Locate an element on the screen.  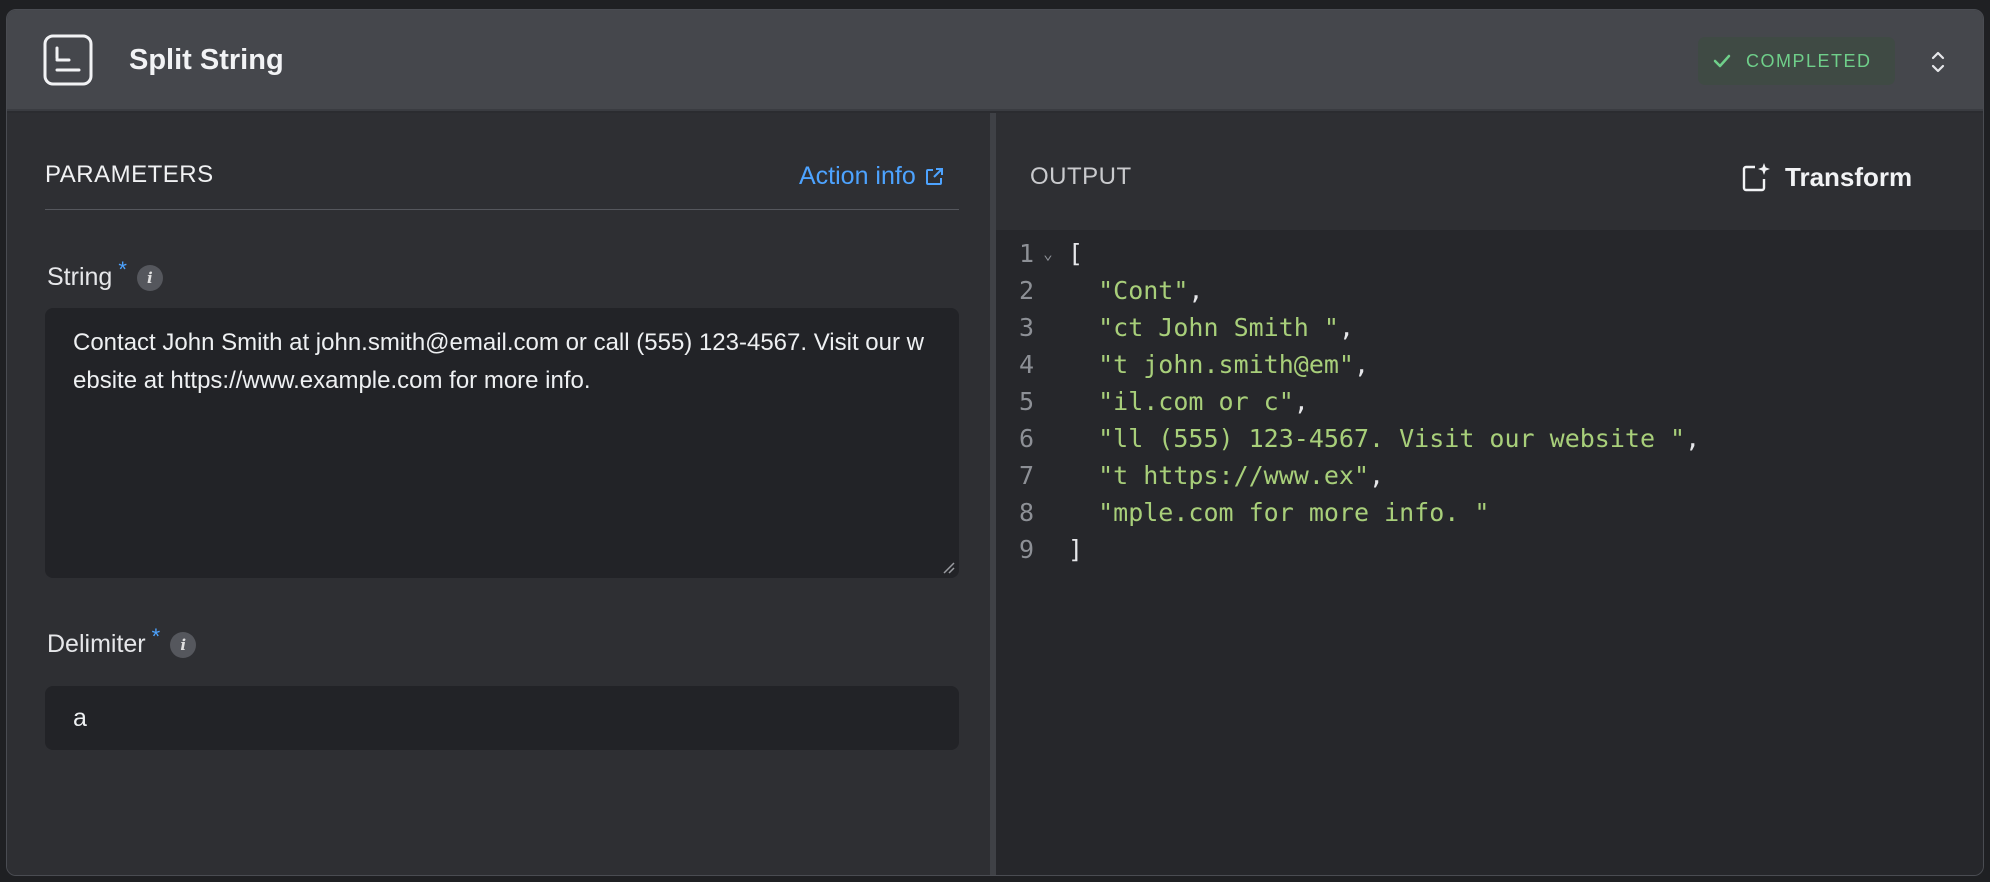
line-number: 2 is located at coordinates (1026, 290).